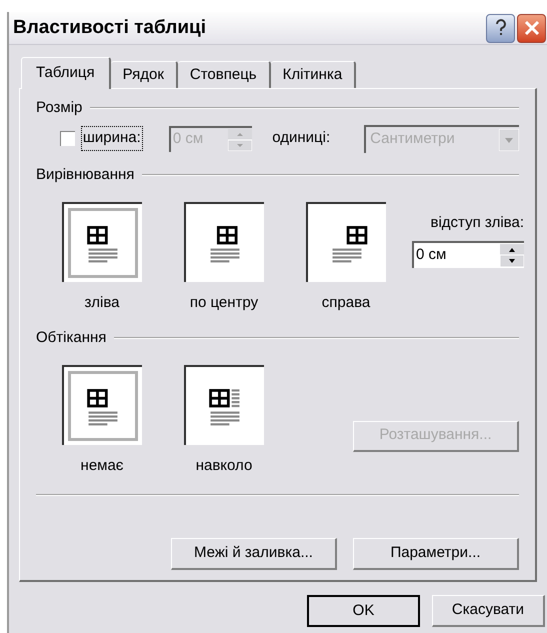 The height and width of the screenshot is (633, 547). Describe the element at coordinates (488, 611) in the screenshot. I see `dialog-button: Скасувати` at that location.